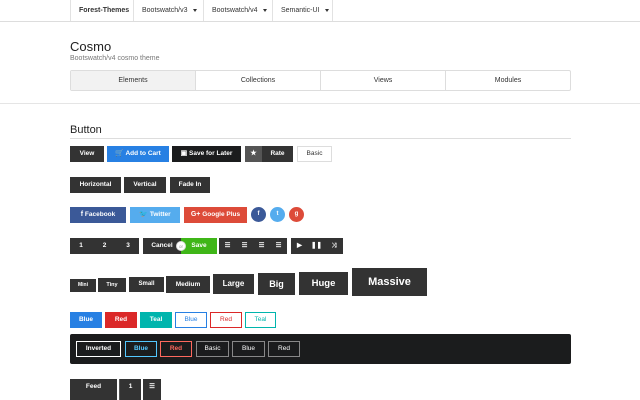 The image size is (640, 400). I want to click on feed-button: Feed, so click(93, 389).